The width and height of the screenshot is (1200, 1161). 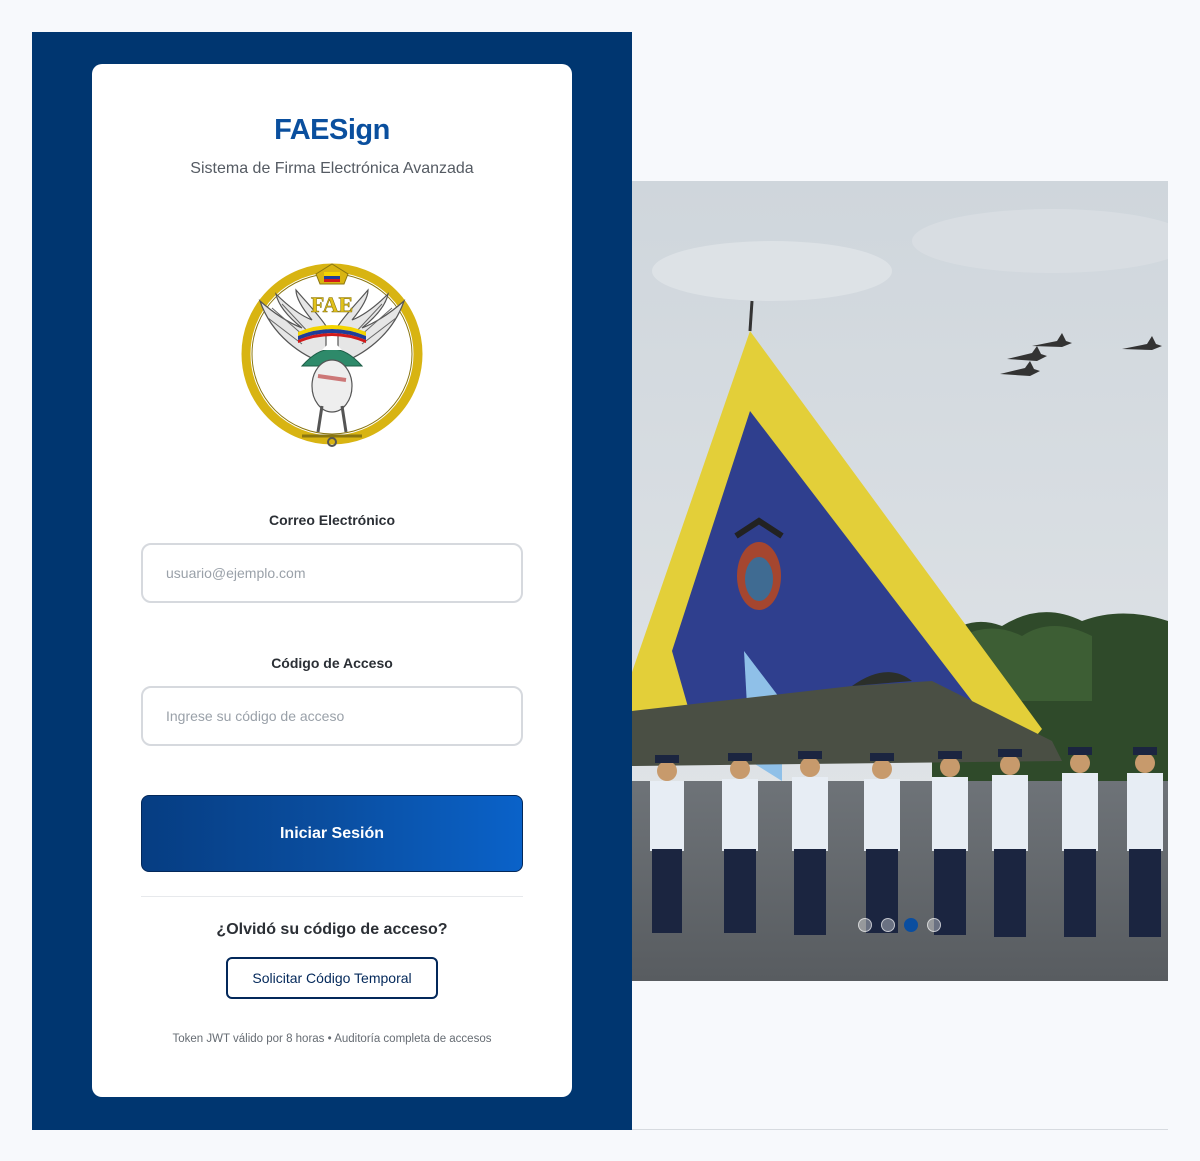 I want to click on svg-text: FAE, so click(x=332, y=304).